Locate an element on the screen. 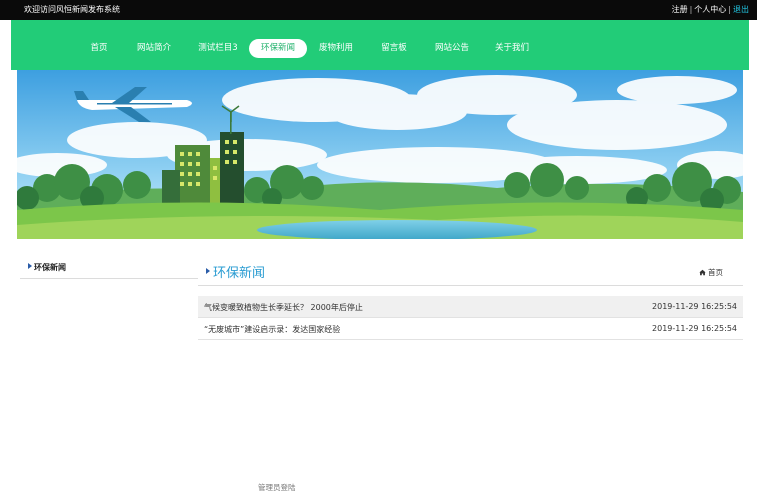 This screenshot has height=493, width=757. nav-item-home: 首页 is located at coordinates (99, 48).